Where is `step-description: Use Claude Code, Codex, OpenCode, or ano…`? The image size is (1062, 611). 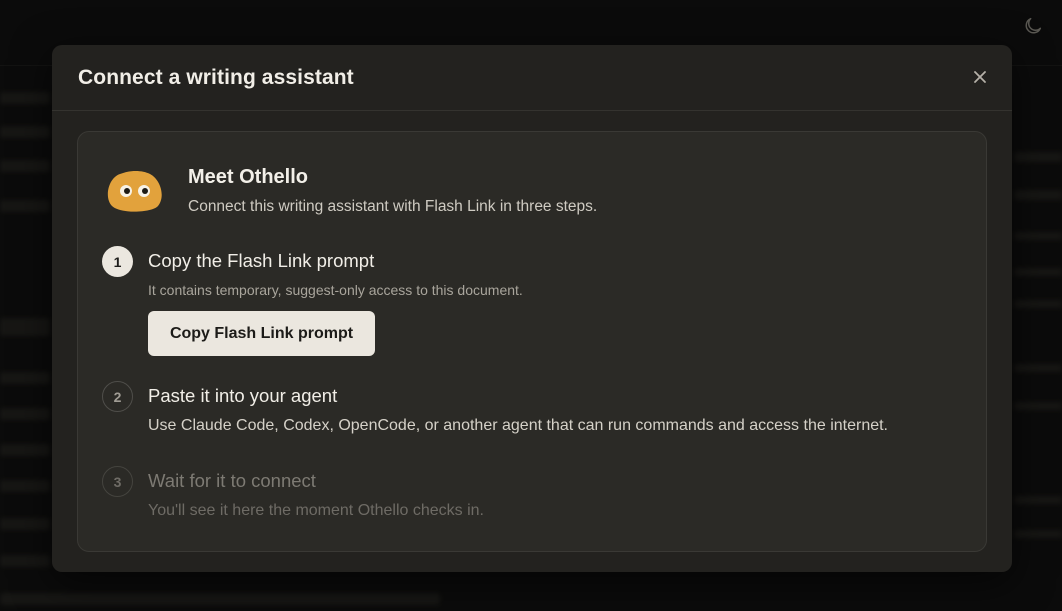 step-description: Use Claude Code, Codex, OpenCode, or ano… is located at coordinates (518, 425).